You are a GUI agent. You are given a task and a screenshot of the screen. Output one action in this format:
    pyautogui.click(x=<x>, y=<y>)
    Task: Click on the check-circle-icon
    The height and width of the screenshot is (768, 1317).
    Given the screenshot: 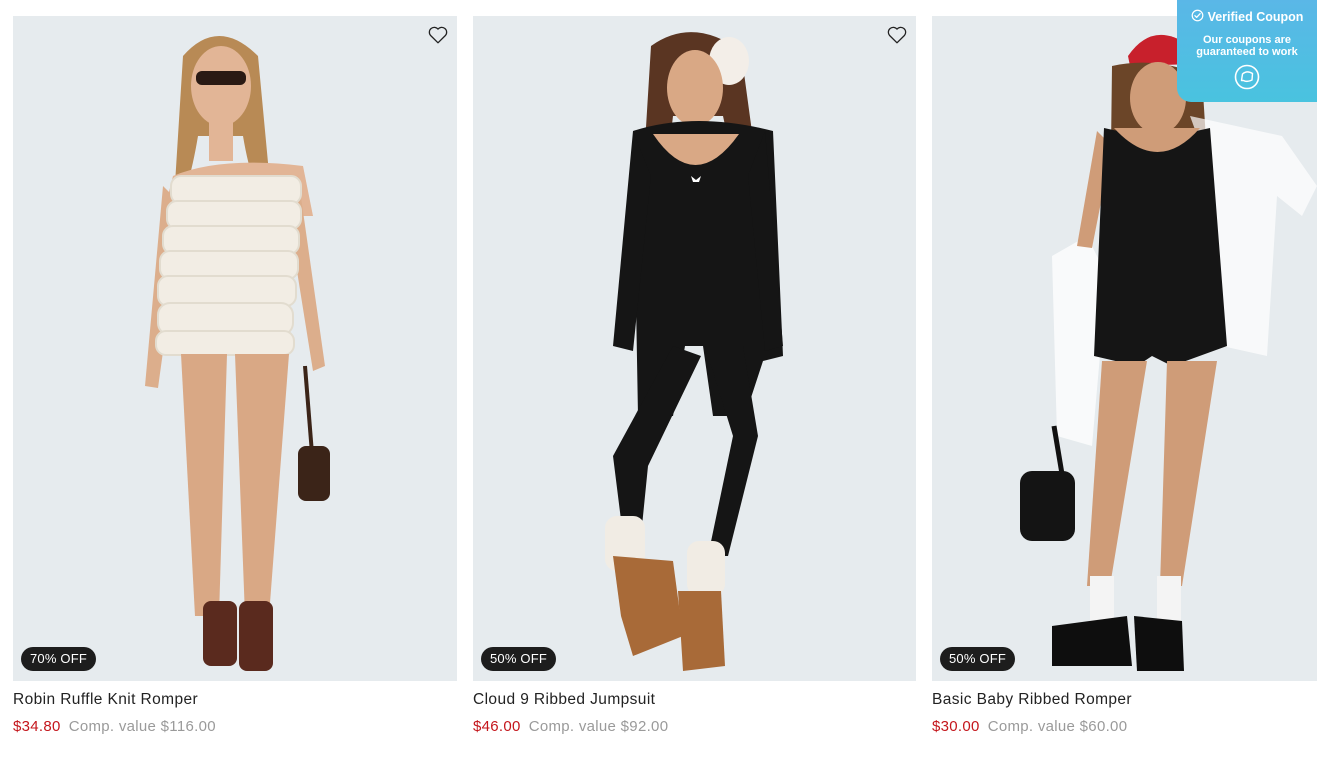 What is the action you would take?
    pyautogui.click(x=1197, y=17)
    